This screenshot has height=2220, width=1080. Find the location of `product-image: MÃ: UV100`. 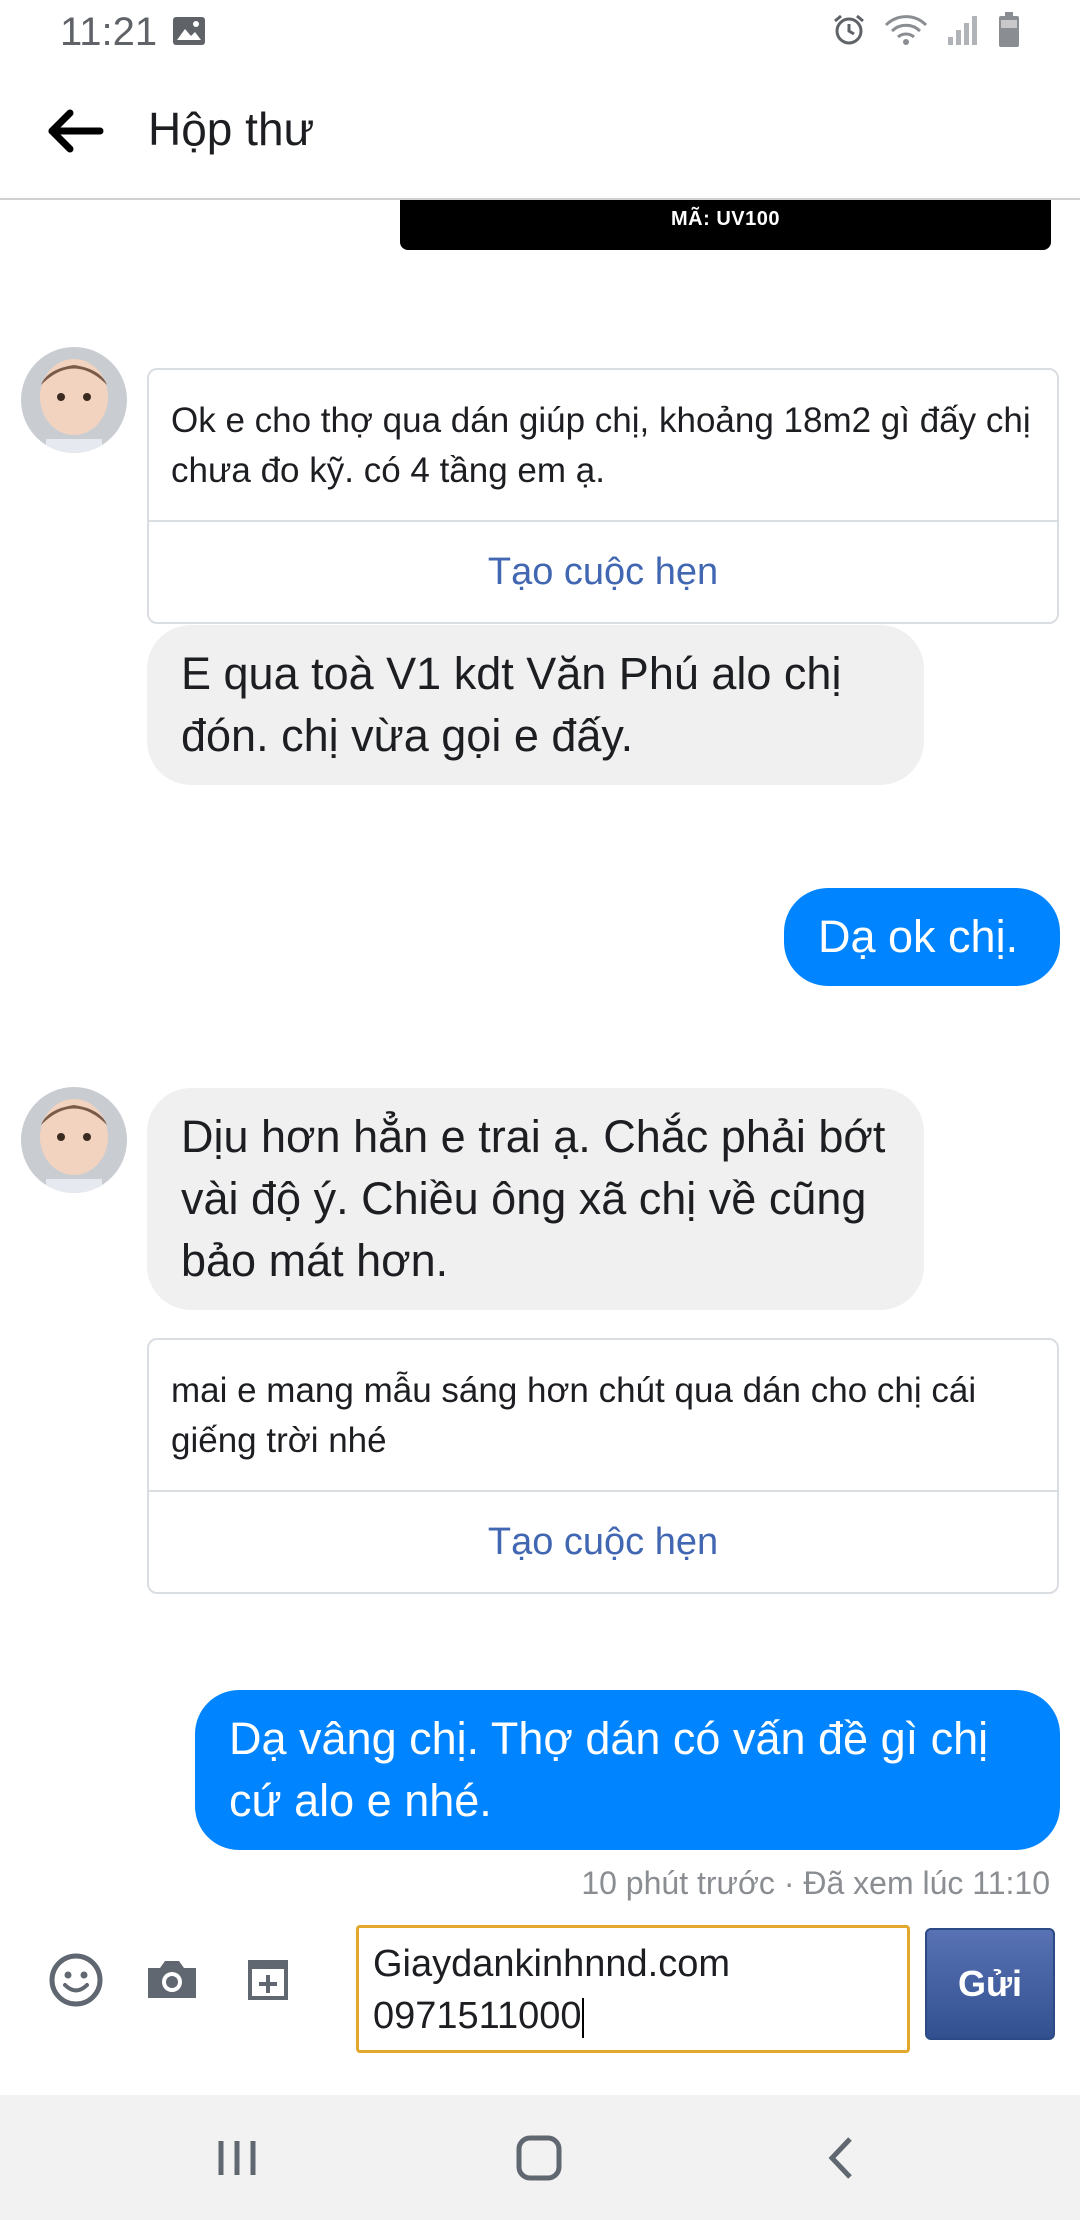

product-image: MÃ: UV100 is located at coordinates (725, 225).